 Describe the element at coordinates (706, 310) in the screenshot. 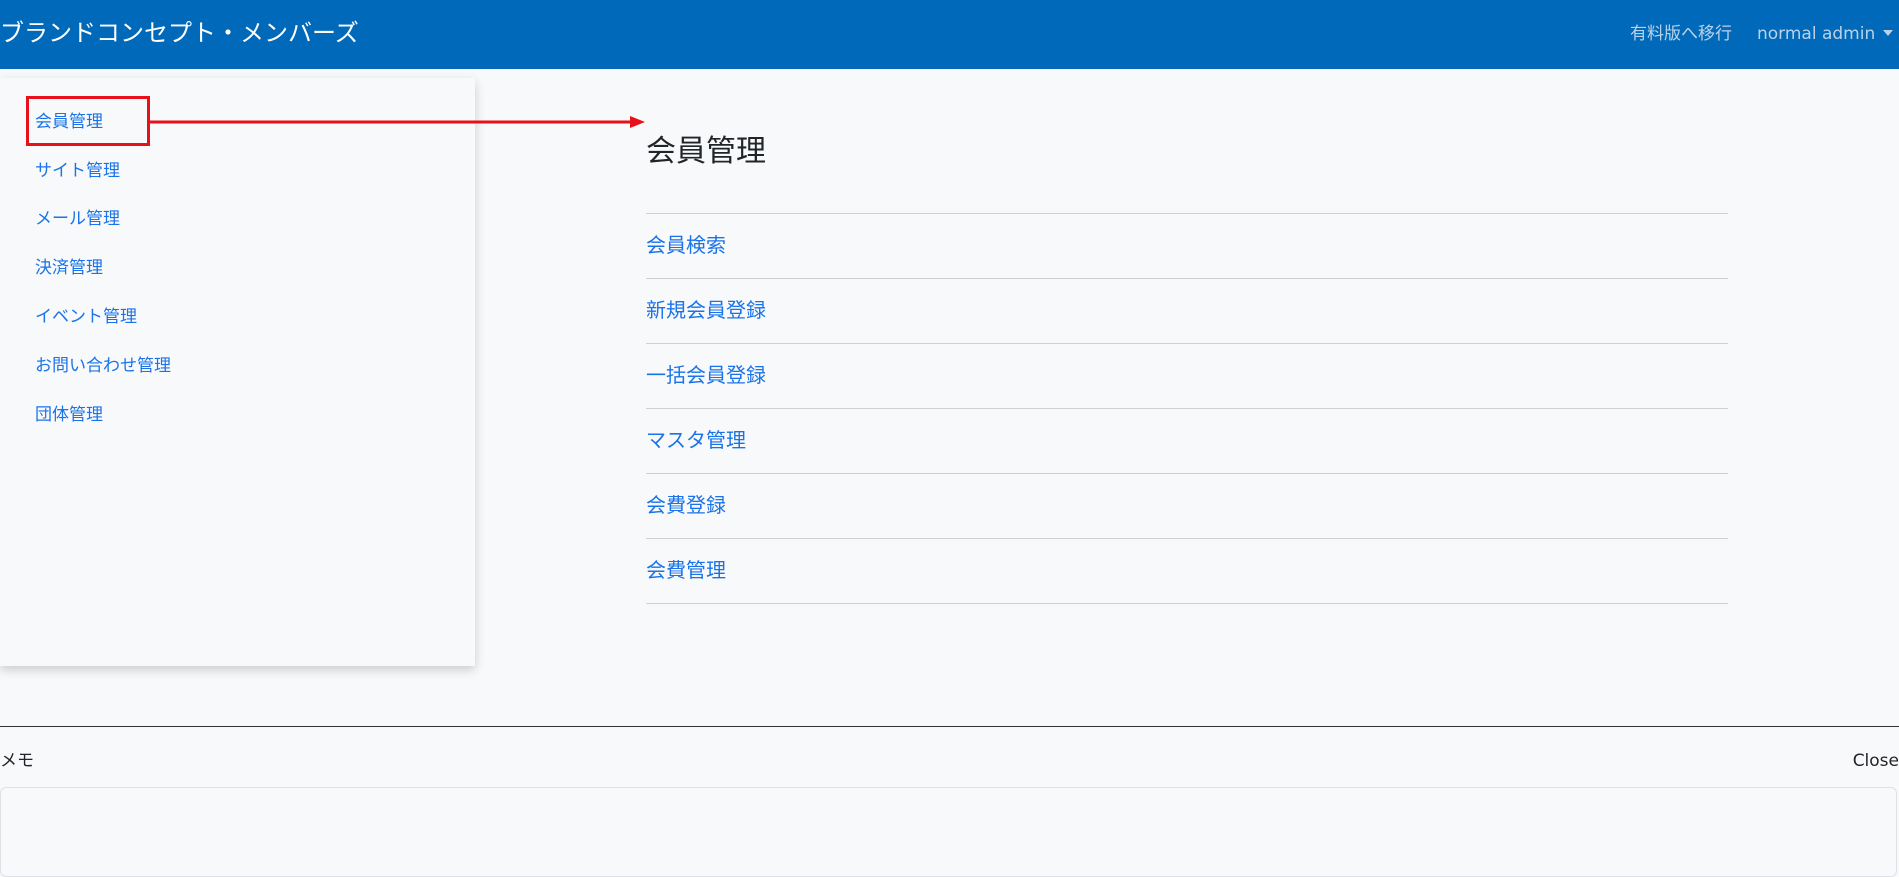

I see `new-member-registration-link: 新規会員登録` at that location.